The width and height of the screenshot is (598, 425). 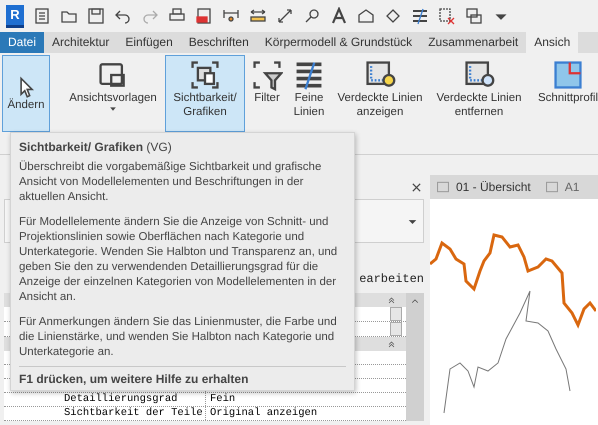 I want to click on lines-icon, so click(x=420, y=16).